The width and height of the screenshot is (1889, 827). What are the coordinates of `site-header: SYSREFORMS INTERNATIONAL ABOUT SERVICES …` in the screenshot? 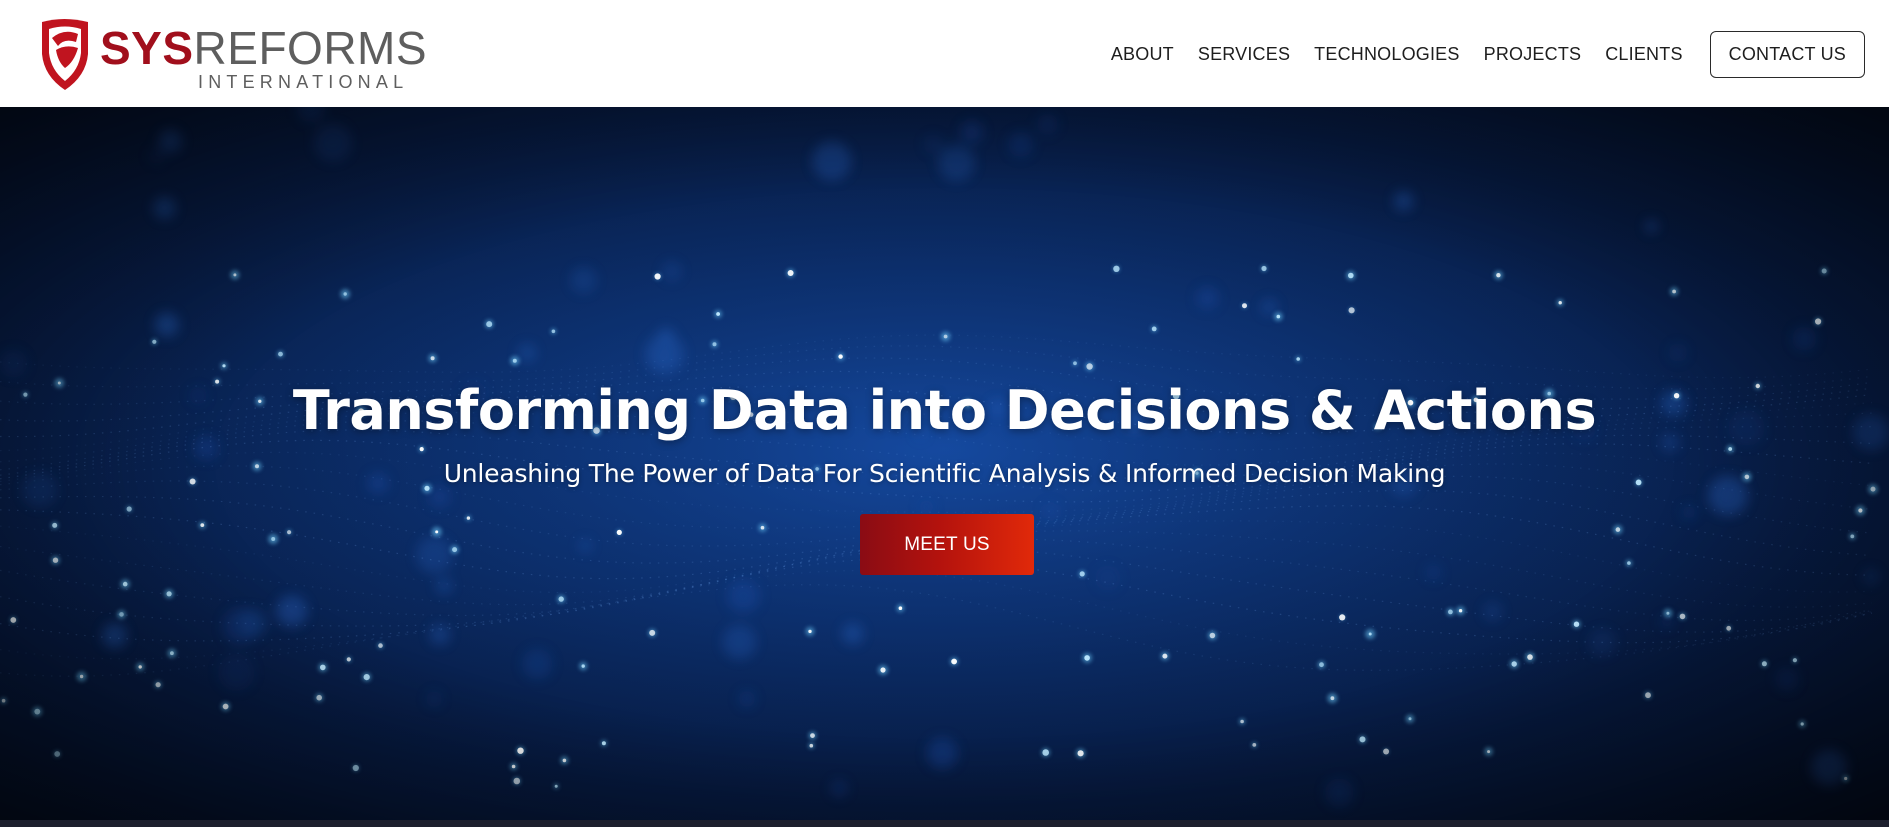 It's located at (944, 53).